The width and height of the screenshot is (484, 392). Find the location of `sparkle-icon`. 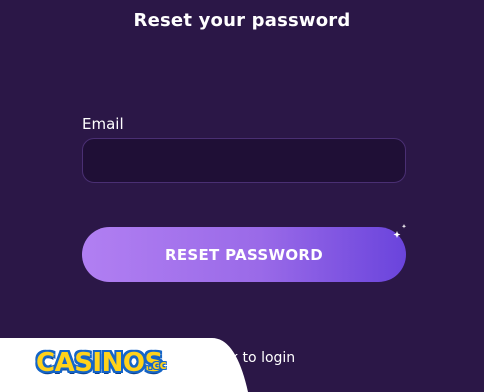

sparkle-icon is located at coordinates (401, 231).